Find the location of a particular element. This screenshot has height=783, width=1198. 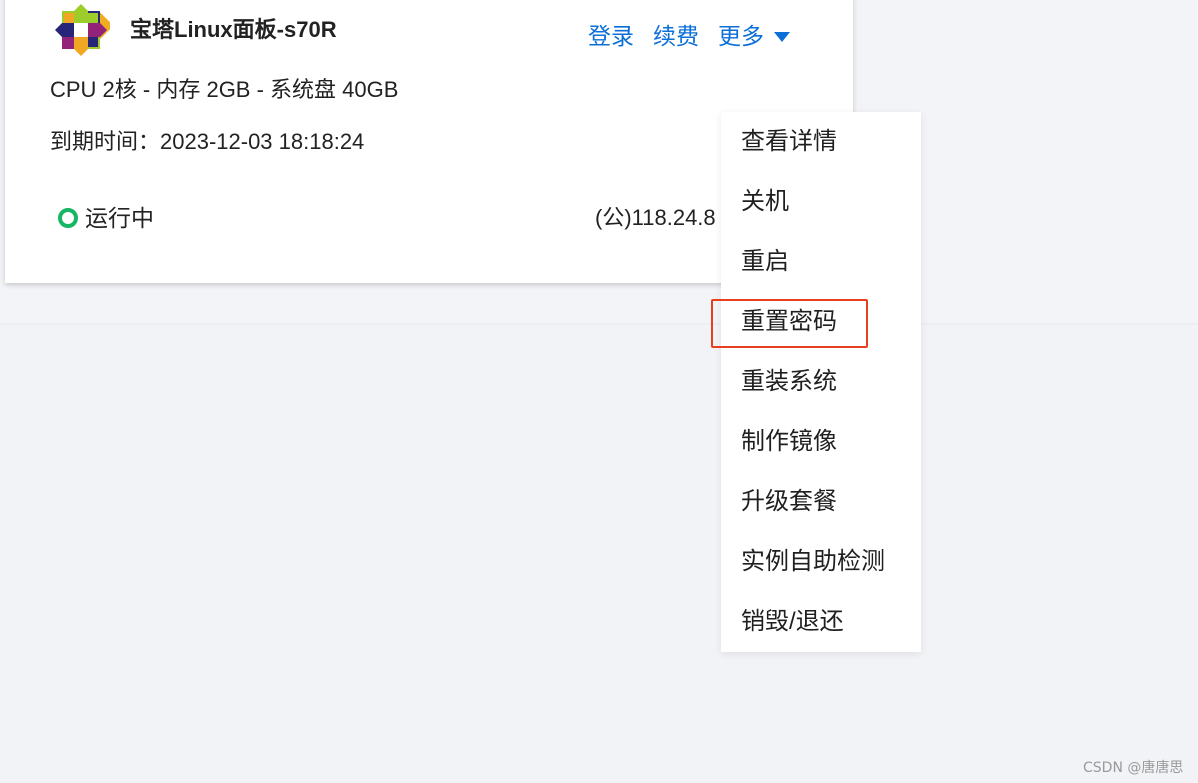

watermark: CSDN @唐唐思 is located at coordinates (1133, 768).